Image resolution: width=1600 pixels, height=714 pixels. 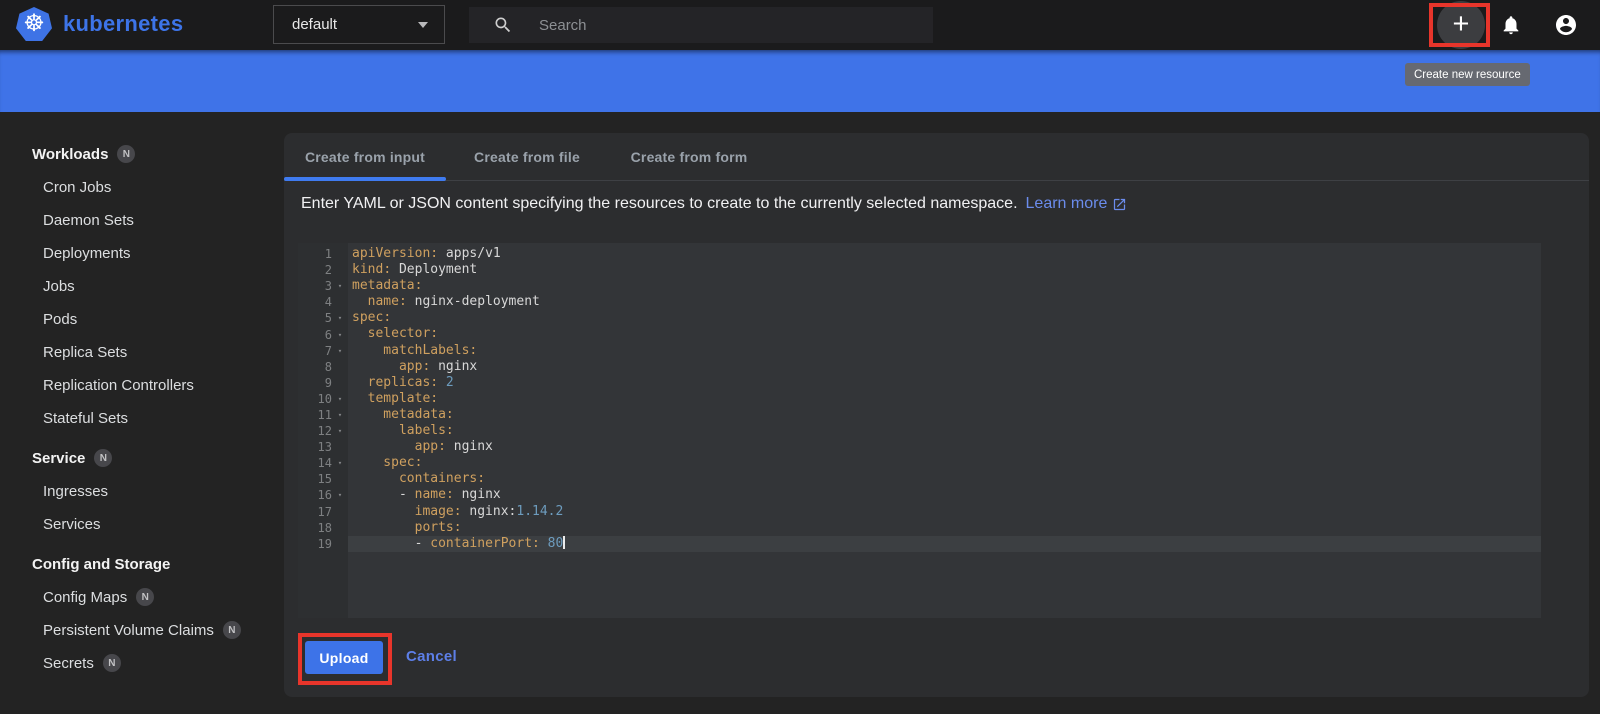 What do you see at coordinates (70, 154) in the screenshot?
I see `sidebar-section-label: Workloads` at bounding box center [70, 154].